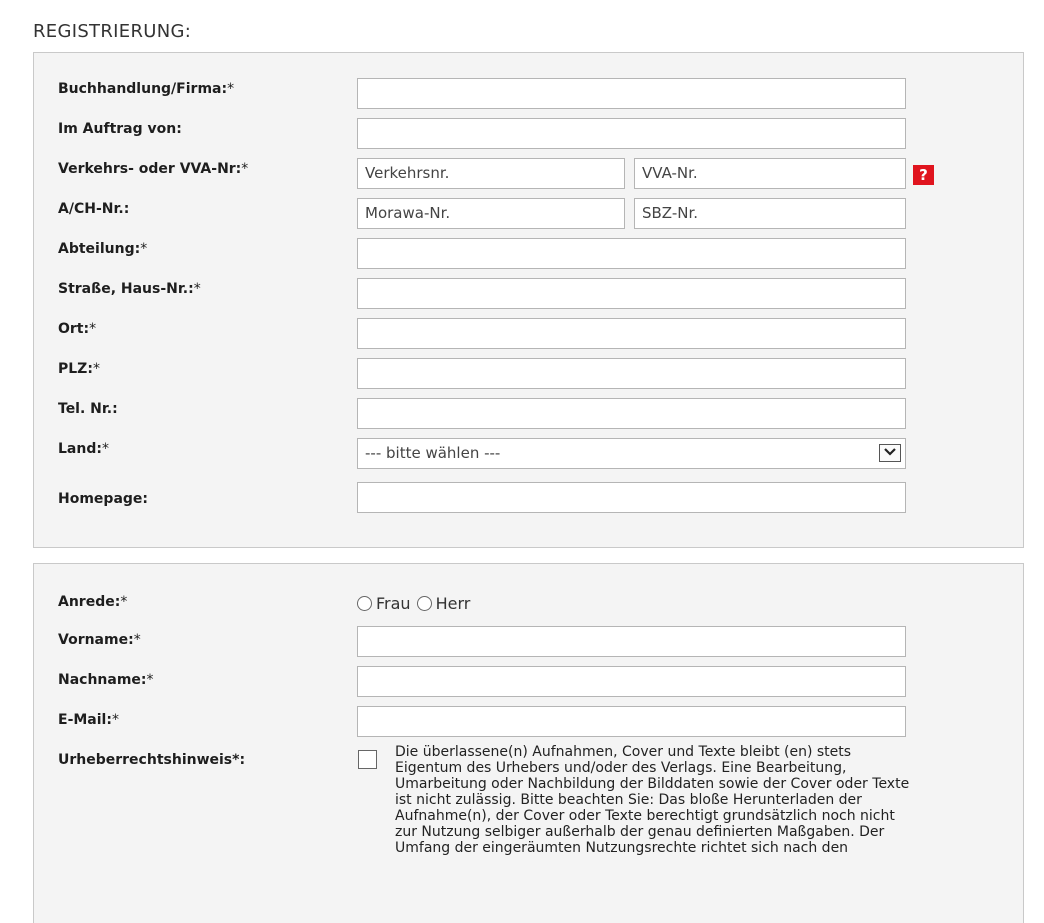 Image resolution: width=1044 pixels, height=923 pixels. What do you see at coordinates (126, 289) in the screenshot?
I see `strasse-label-text: Straße, Haus-Nr.:` at bounding box center [126, 289].